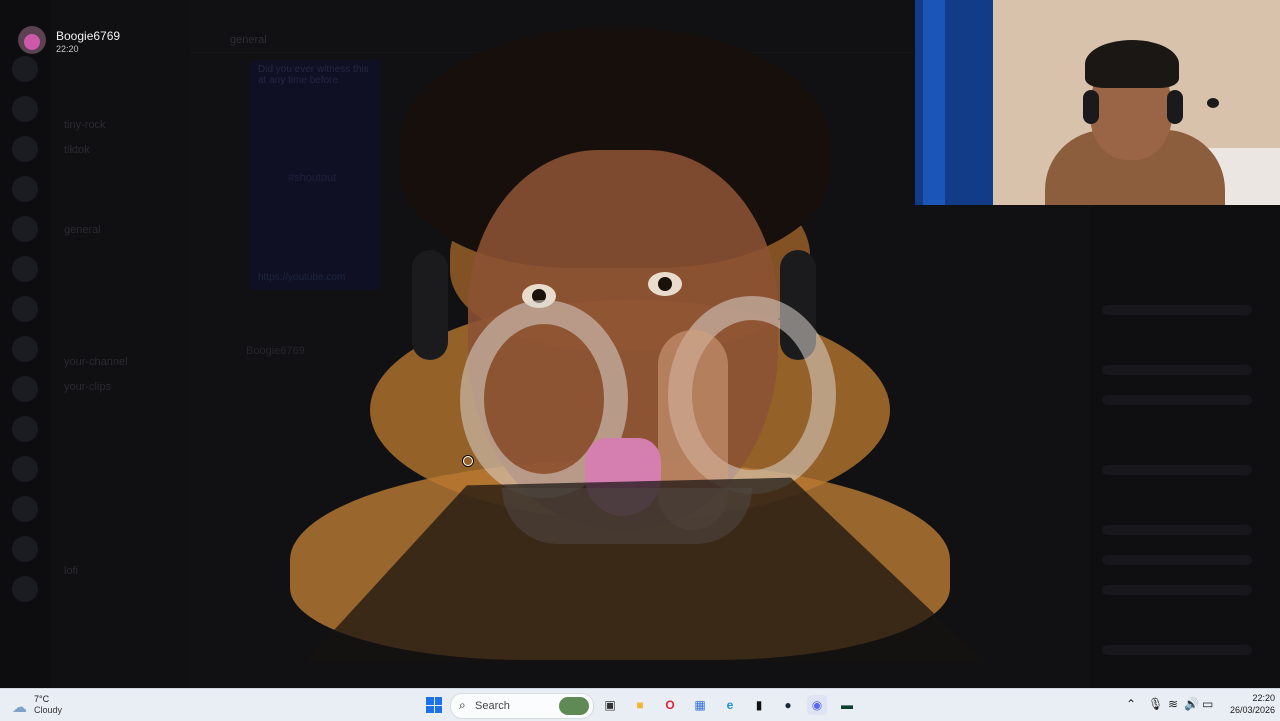 The width and height of the screenshot is (1280, 721). What do you see at coordinates (700, 705) in the screenshot?
I see `store-icon: ▦` at bounding box center [700, 705].